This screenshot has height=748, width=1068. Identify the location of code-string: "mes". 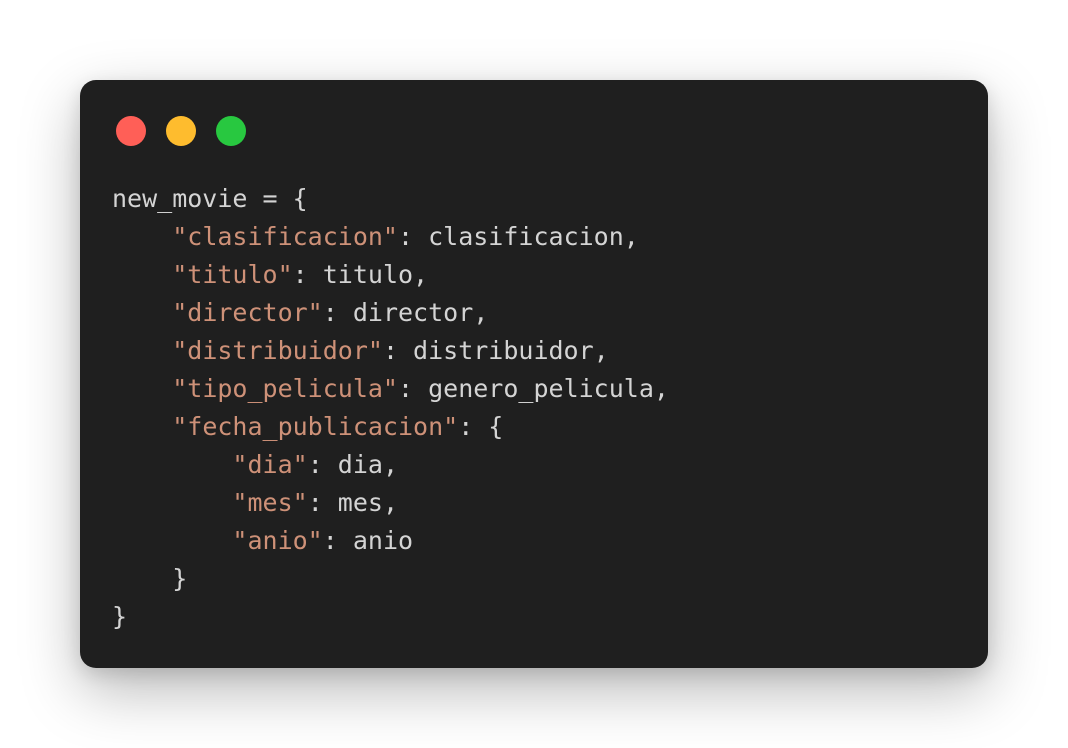
(270, 502).